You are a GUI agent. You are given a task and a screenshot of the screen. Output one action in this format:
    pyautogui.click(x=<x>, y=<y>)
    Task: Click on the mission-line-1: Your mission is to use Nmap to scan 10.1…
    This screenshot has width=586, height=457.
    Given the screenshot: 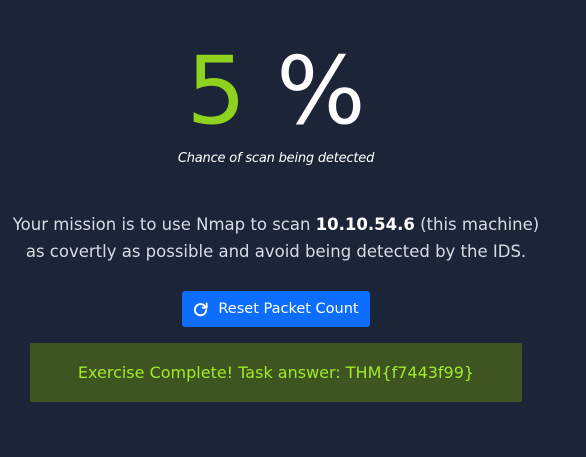 What is the action you would take?
    pyautogui.click(x=276, y=224)
    